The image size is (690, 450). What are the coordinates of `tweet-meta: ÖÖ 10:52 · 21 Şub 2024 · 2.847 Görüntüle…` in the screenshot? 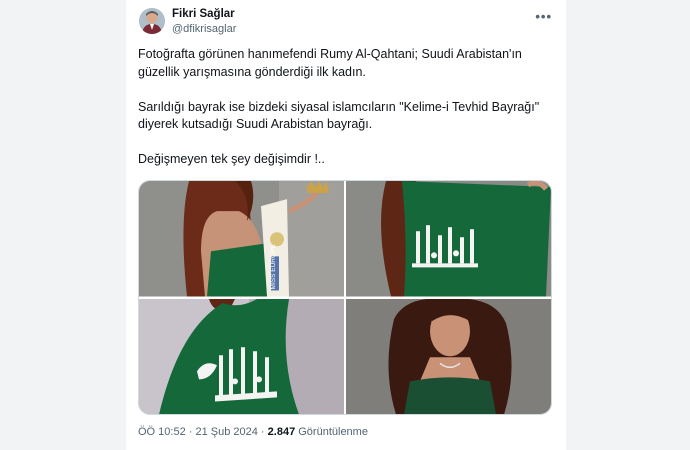 It's located at (253, 432).